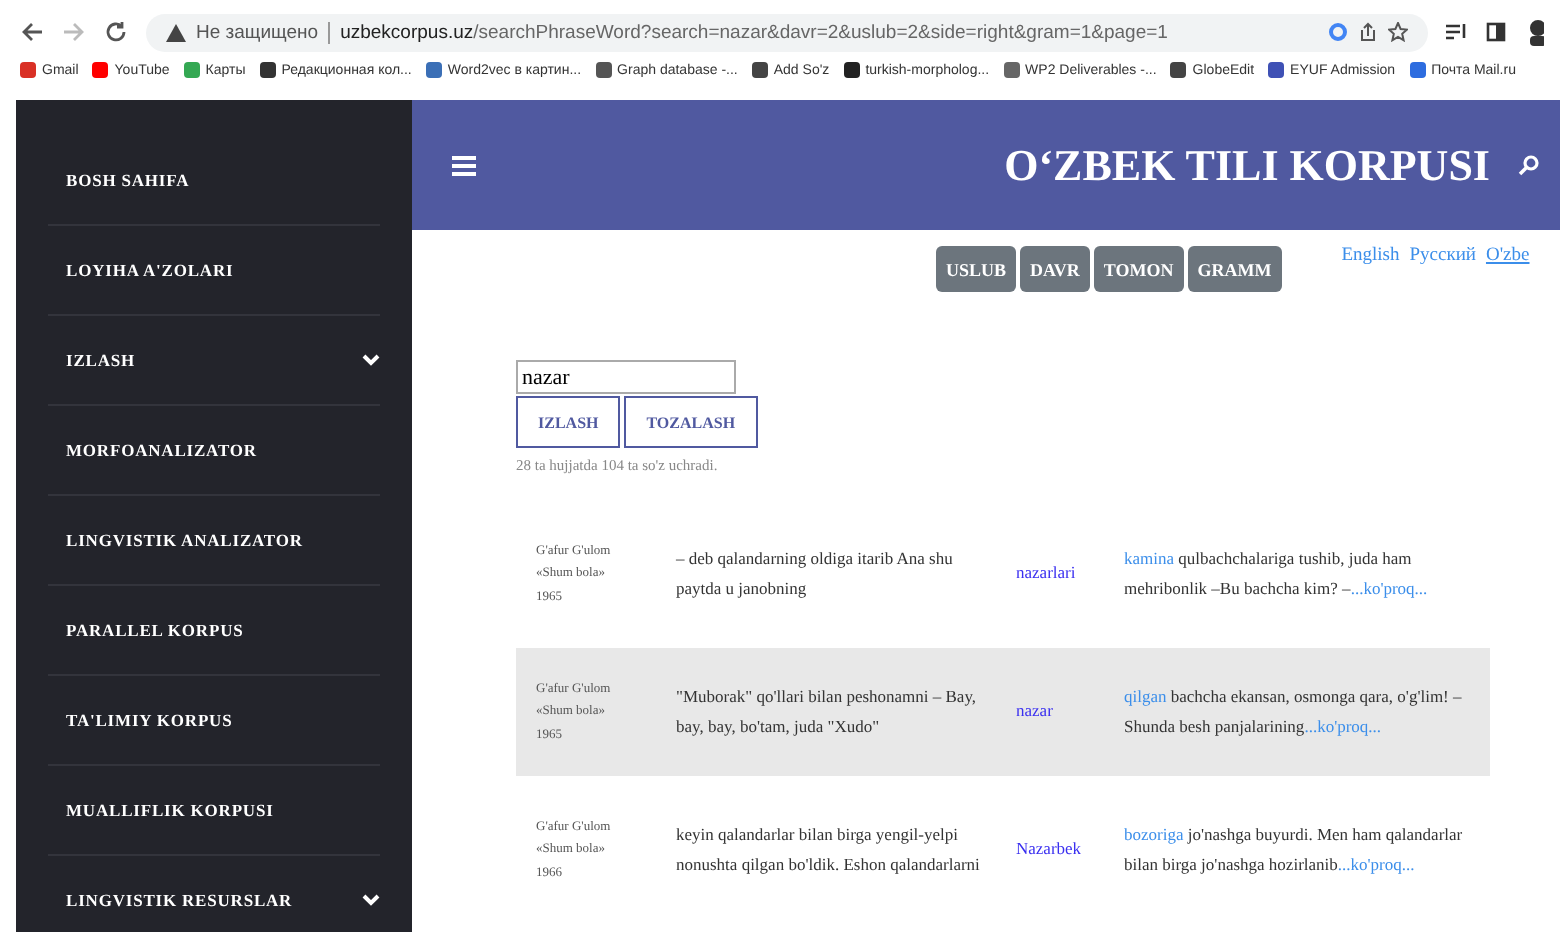  Describe the element at coordinates (214, 181) in the screenshot. I see `sidebar-item: BOSH SAHIFA` at that location.